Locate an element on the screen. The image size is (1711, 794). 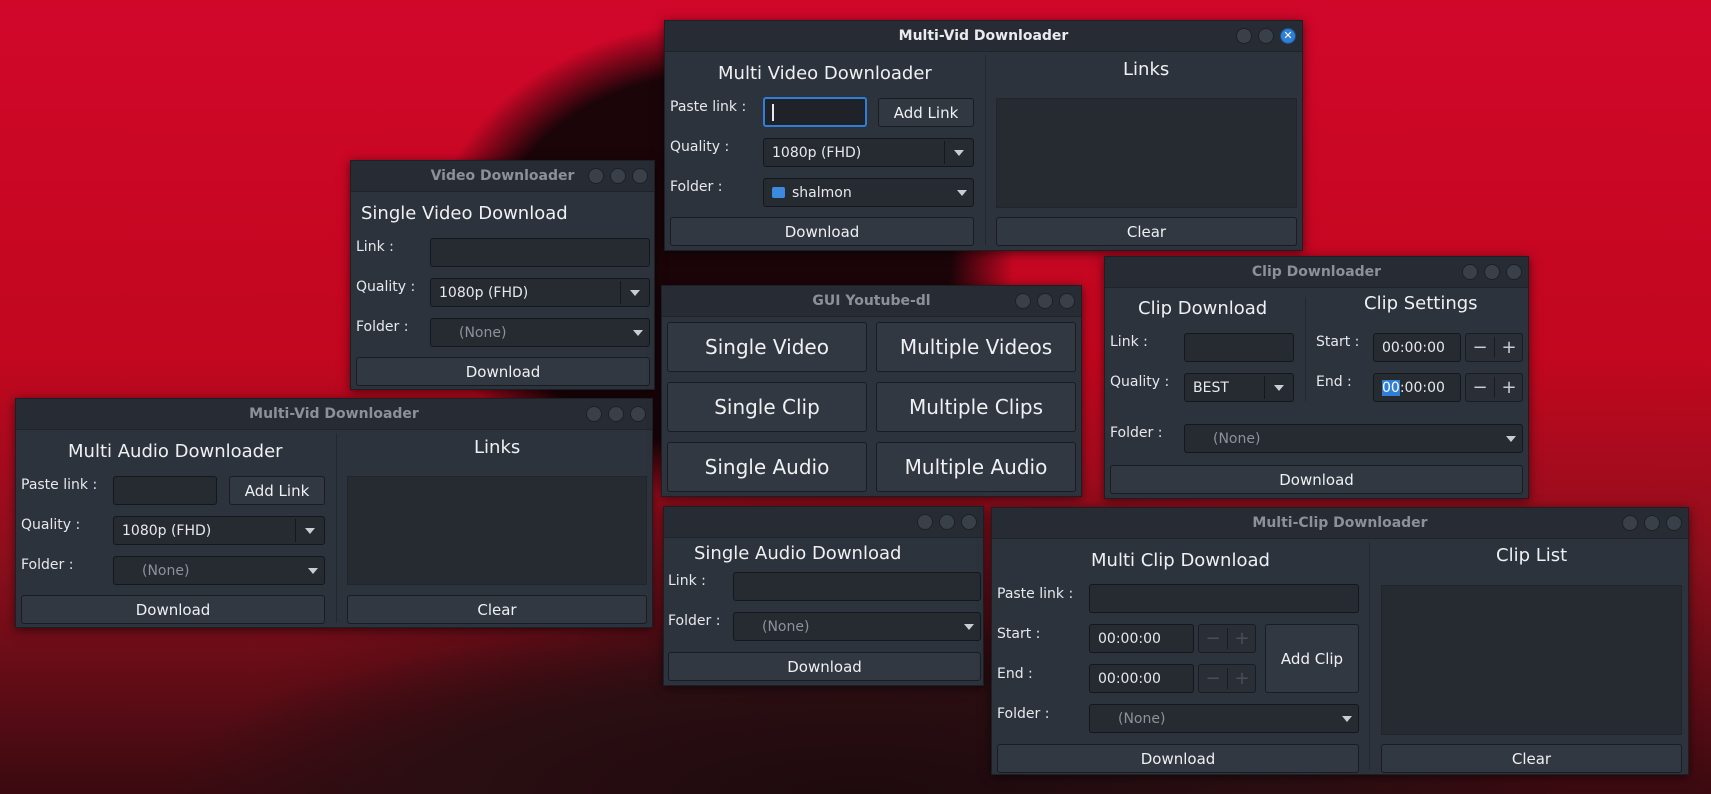
single-video-button: Single Video is located at coordinates (767, 347).